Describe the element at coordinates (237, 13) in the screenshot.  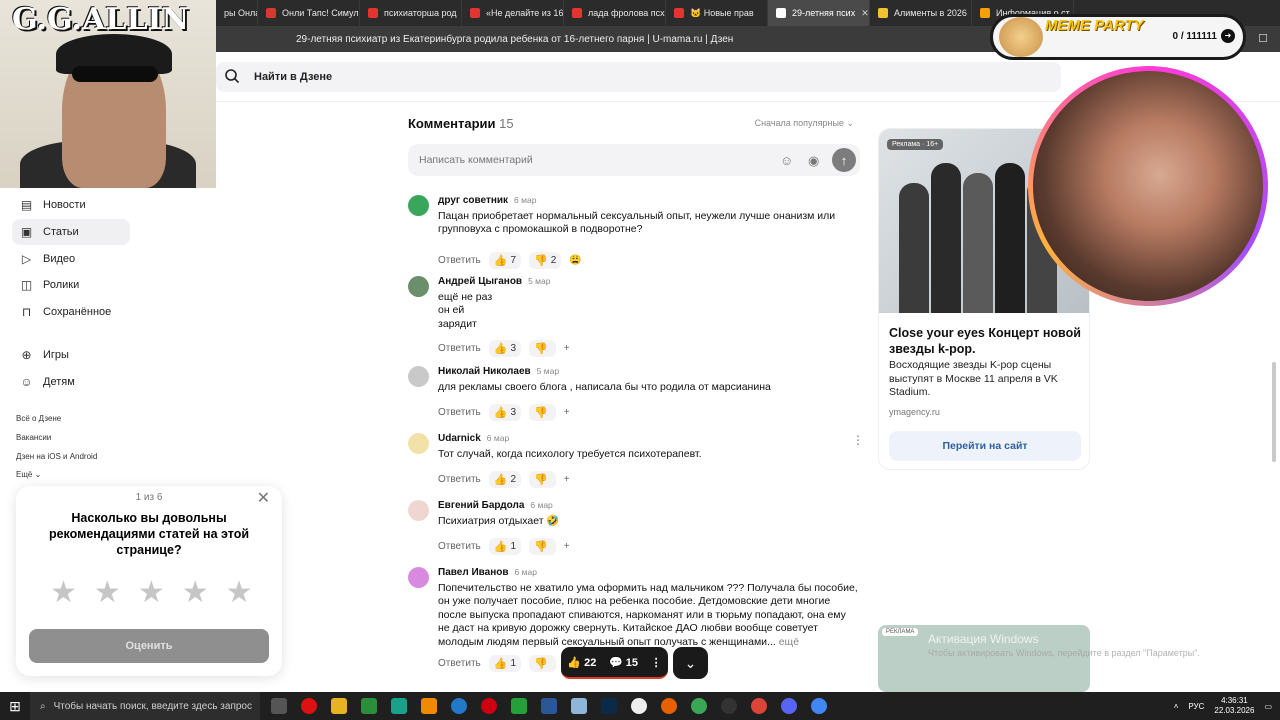
I see `browser-tab: ры Онла` at that location.